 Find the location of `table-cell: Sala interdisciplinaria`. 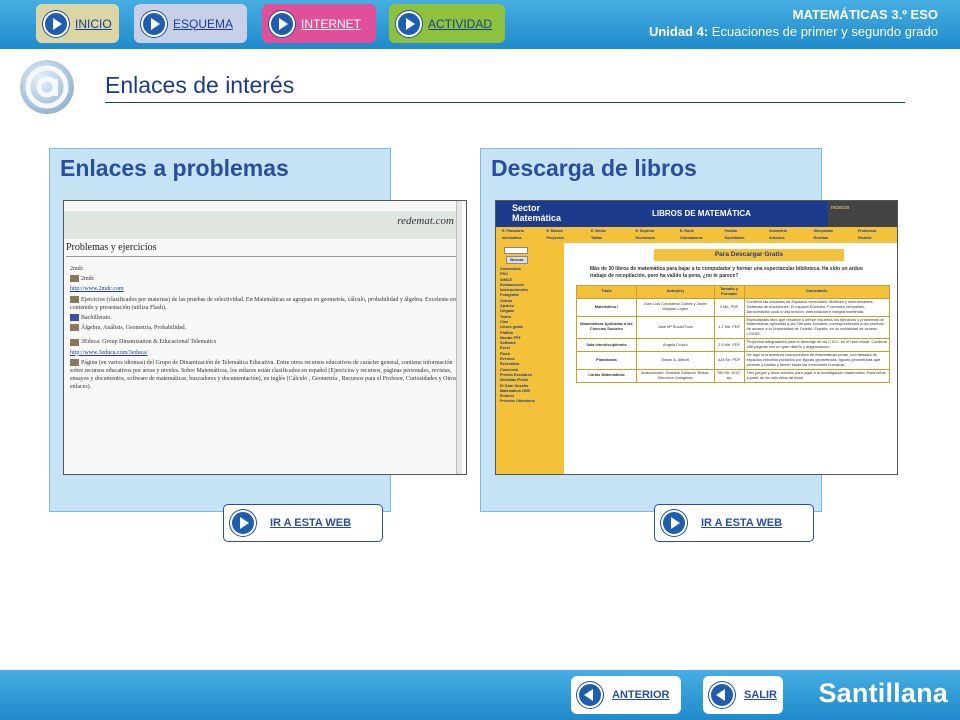

table-cell: Sala interdisciplinaria is located at coordinates (606, 345).